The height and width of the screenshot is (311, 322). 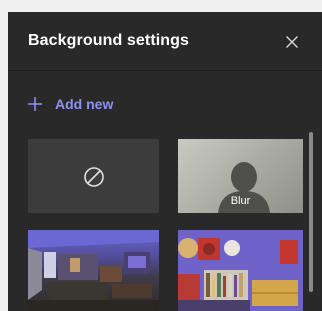 I want to click on header-divider, so click(x=165, y=70).